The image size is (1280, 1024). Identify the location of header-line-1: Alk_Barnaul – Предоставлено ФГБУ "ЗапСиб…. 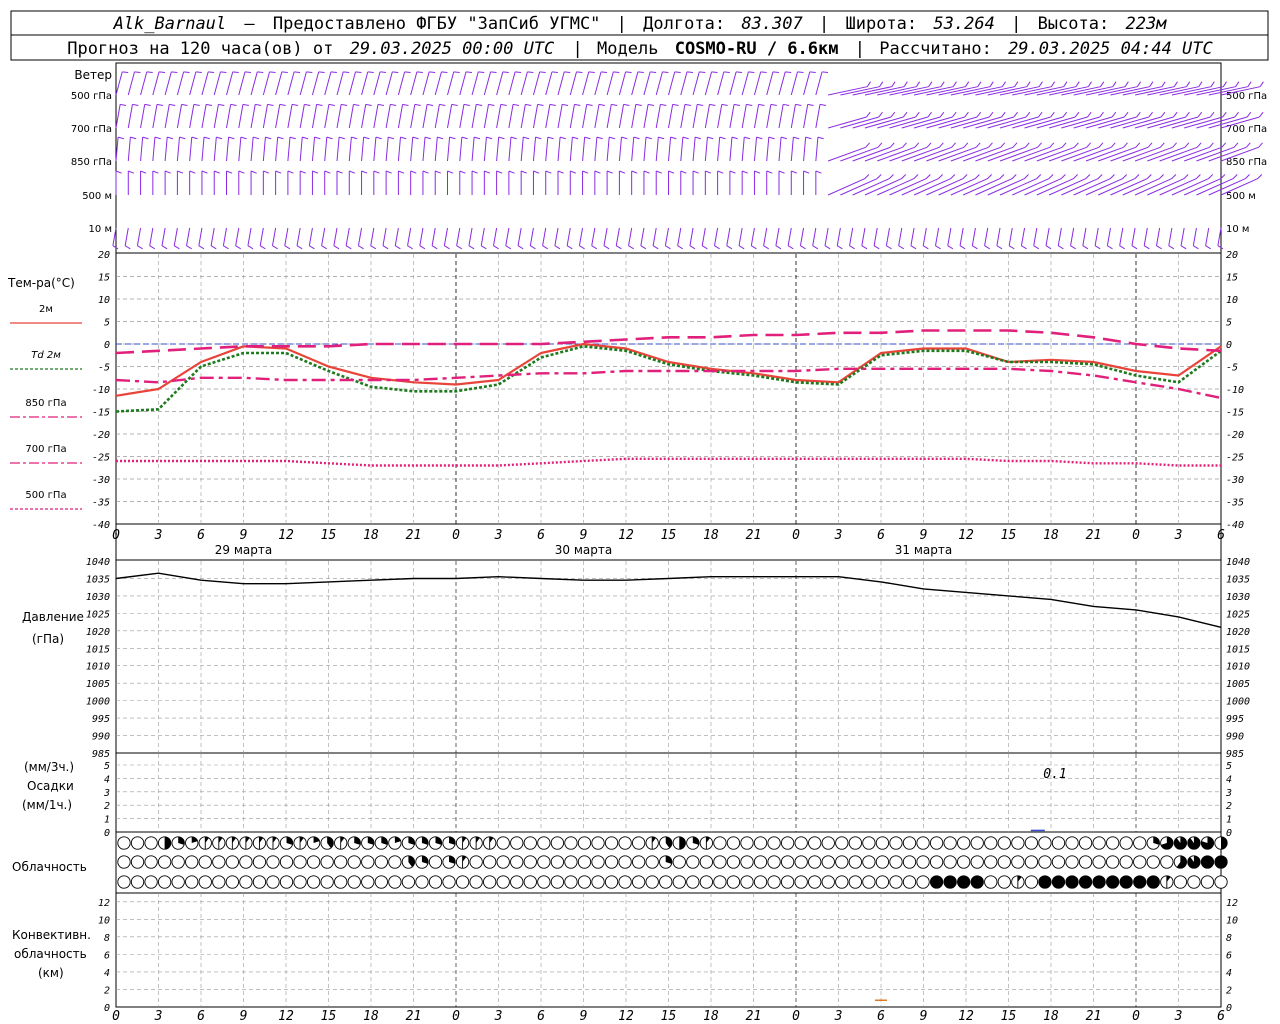
(640, 24).